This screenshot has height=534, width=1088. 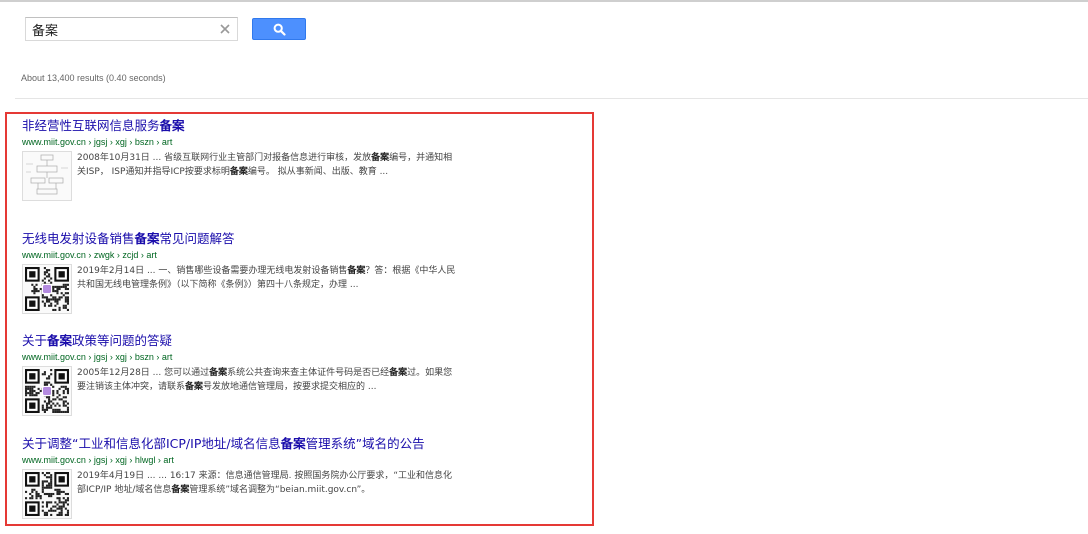 I want to click on title-text: 非经营性互联网信息服务, so click(x=91, y=125).